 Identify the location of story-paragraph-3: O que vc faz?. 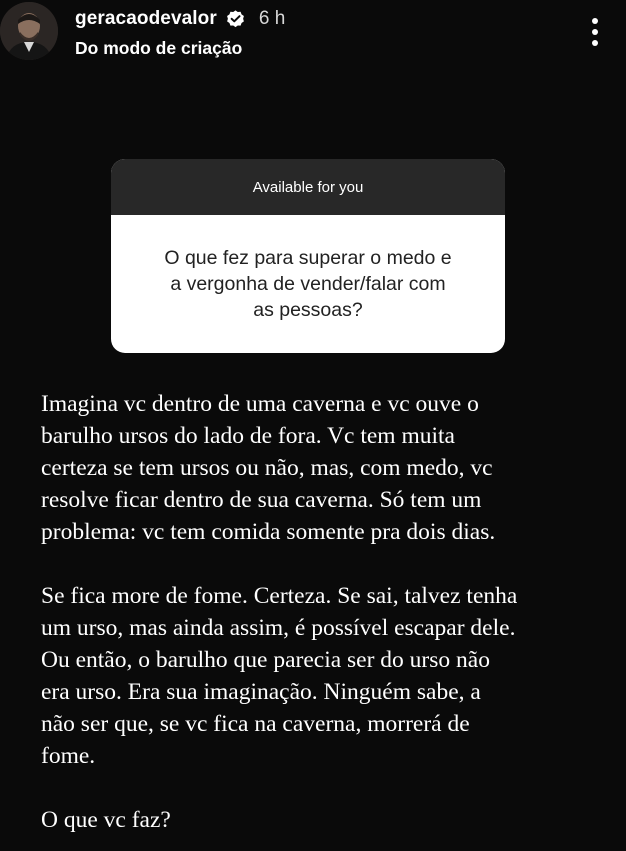
(106, 820).